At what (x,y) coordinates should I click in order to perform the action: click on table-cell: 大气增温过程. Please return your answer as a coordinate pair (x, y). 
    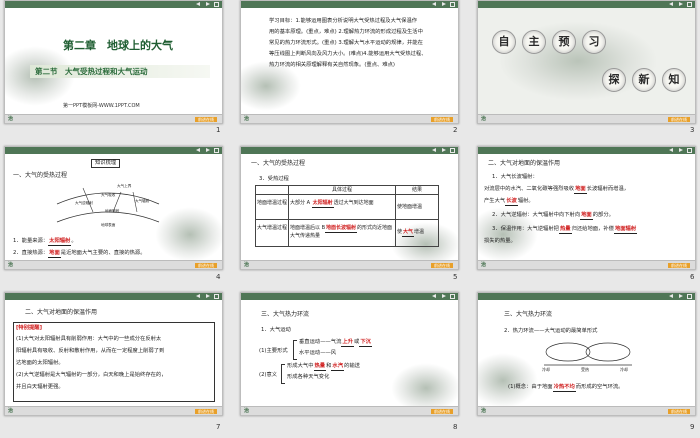
    Looking at the image, I should click on (272, 233).